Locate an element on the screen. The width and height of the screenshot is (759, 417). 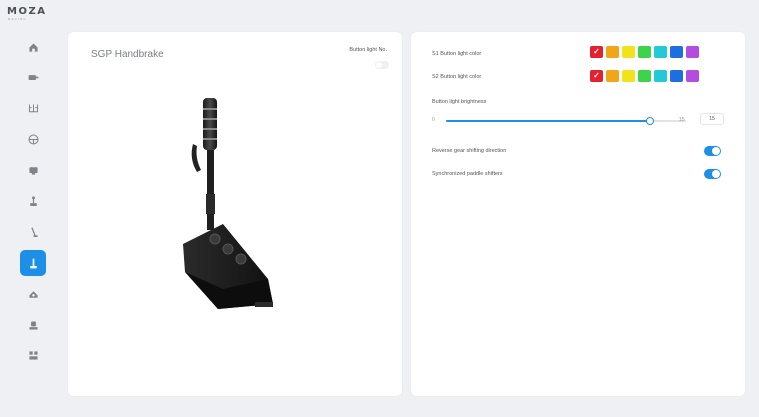
button-light-brightness-label: Button light brightness is located at coordinates (459, 102).